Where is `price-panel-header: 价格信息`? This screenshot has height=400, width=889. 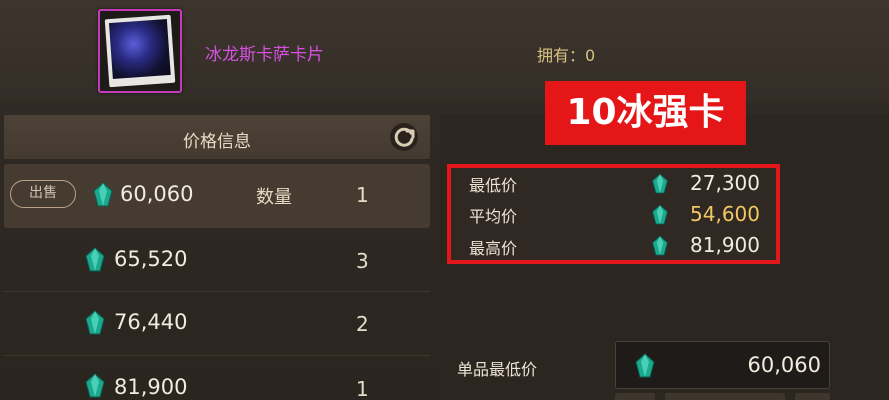 price-panel-header: 价格信息 is located at coordinates (217, 137).